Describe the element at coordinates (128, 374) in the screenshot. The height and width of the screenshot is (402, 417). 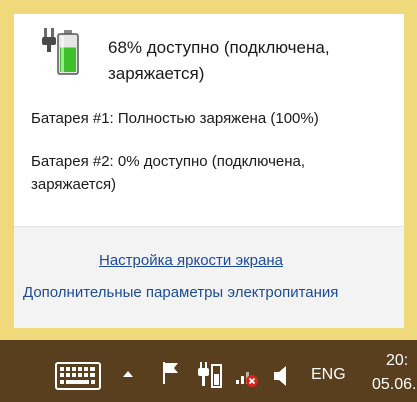
I see `chevron-up-icon` at that location.